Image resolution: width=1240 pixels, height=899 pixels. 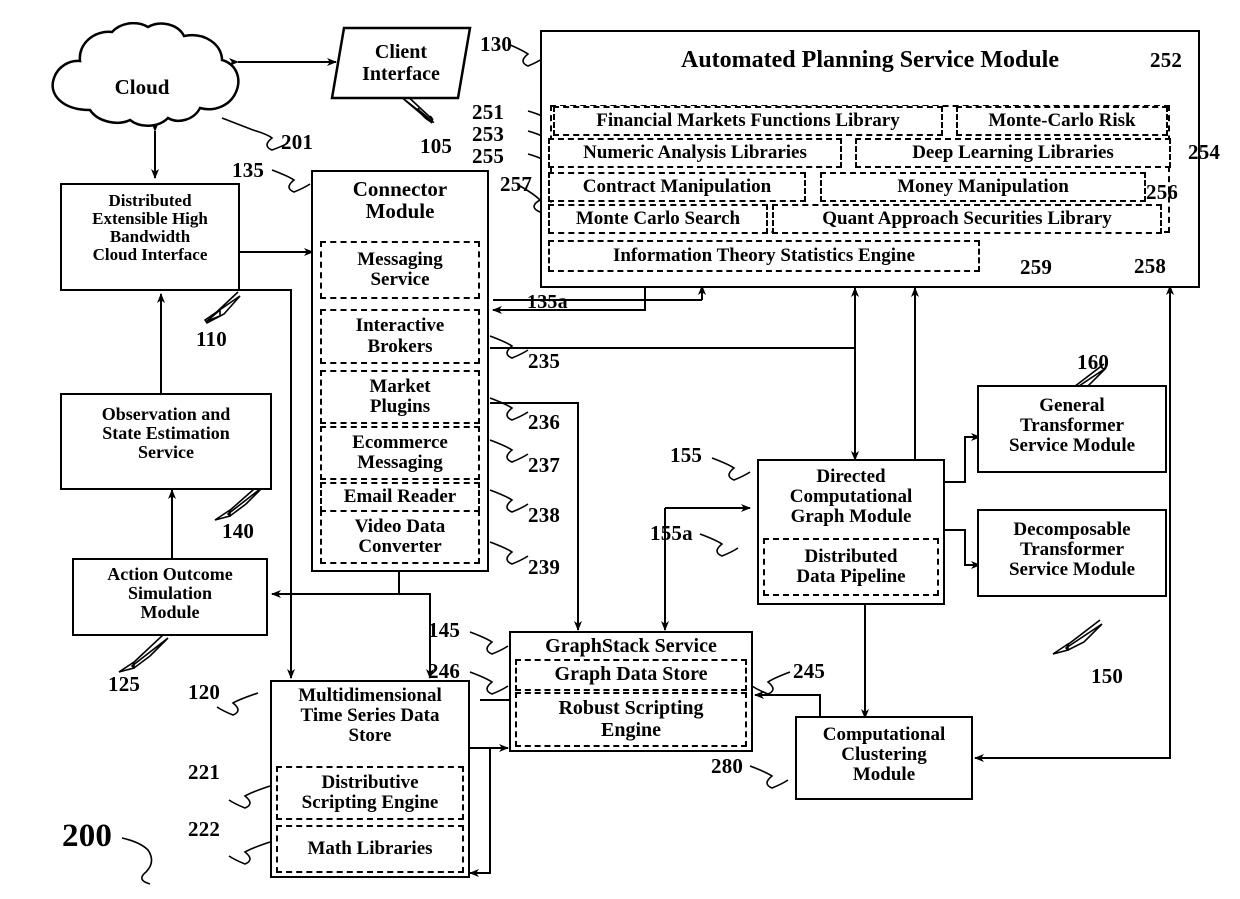 I want to click on submodule-distributive-scripting-engine: Distributive Scripting Engine, so click(x=370, y=793).